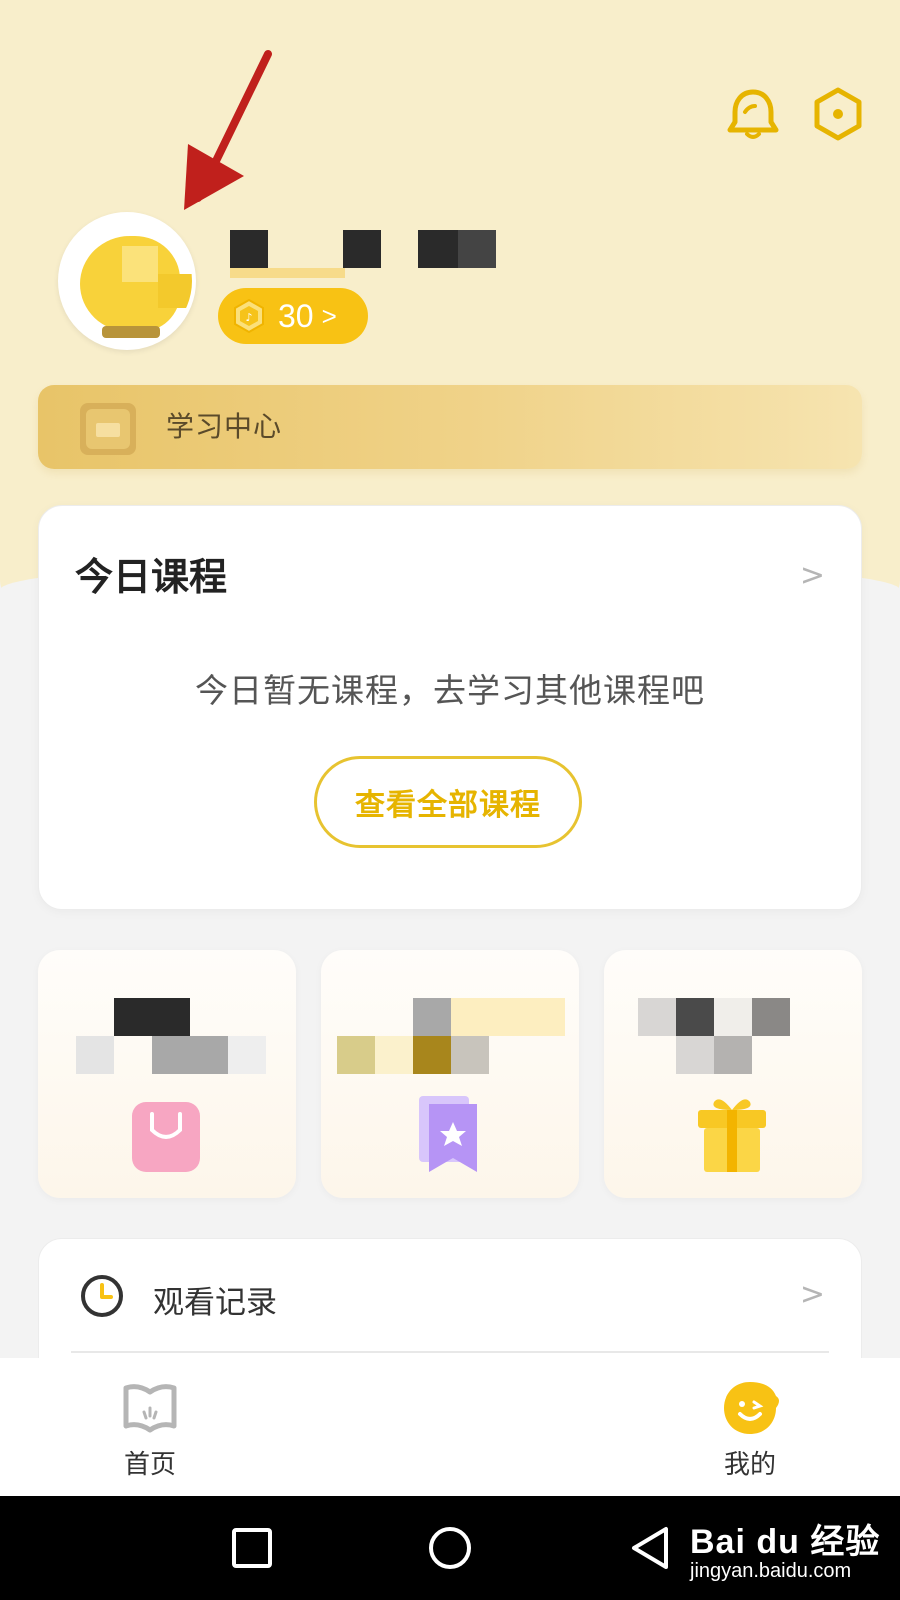 The image size is (900, 1600). I want to click on gift-icon, so click(732, 1135).